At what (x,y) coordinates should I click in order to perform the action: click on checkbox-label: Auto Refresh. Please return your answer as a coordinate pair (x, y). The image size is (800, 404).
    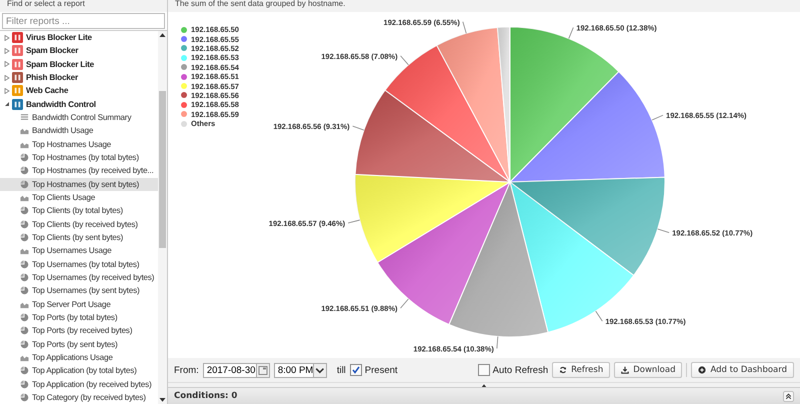
    Looking at the image, I should click on (520, 370).